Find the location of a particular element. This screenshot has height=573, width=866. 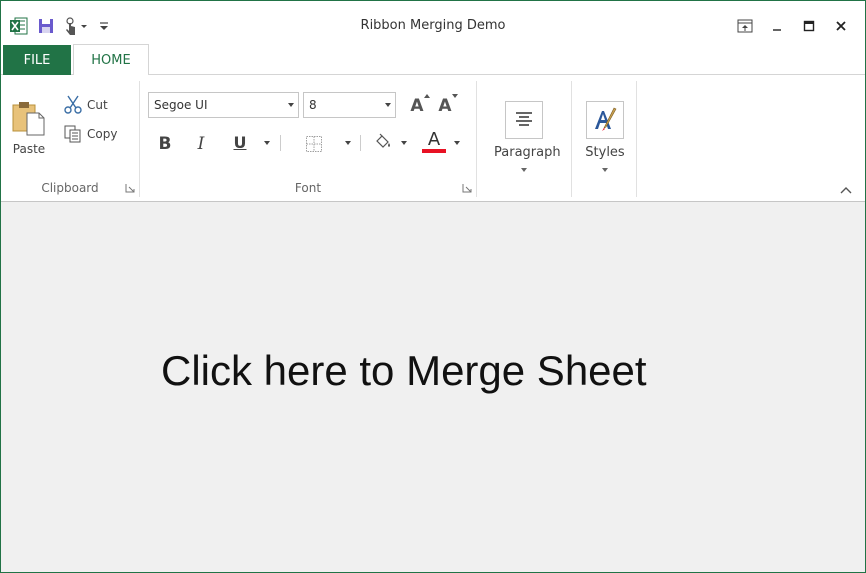

font-family-select: Segoe UI is located at coordinates (223, 105).